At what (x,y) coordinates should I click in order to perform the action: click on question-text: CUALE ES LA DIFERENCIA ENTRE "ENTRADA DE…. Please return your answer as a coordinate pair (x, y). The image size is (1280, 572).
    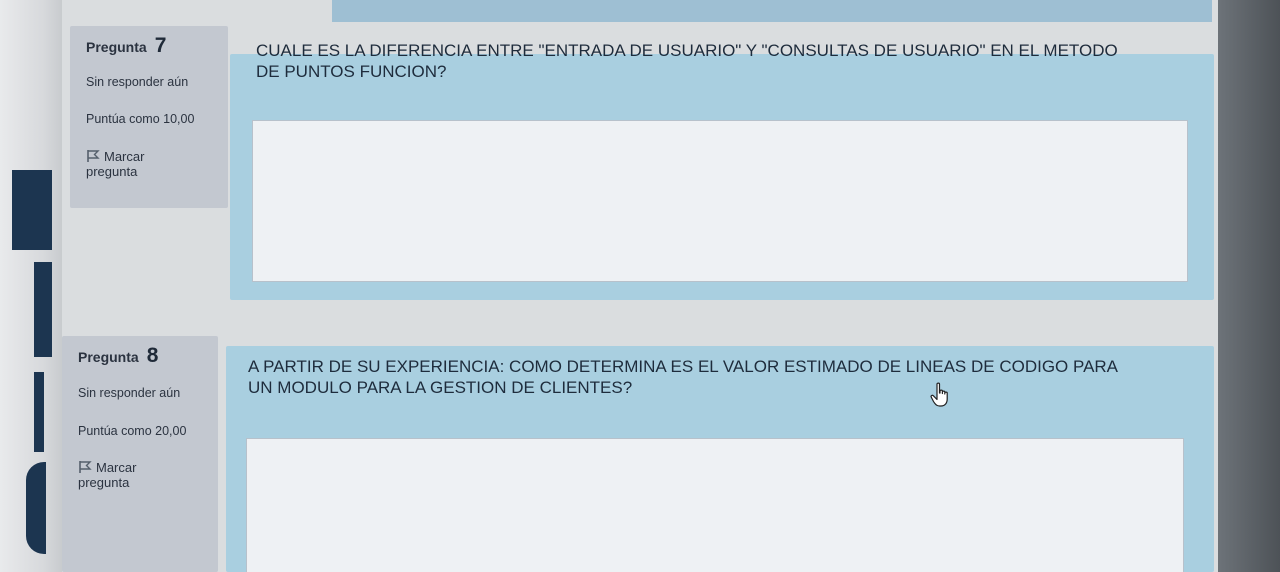
    Looking at the image, I should click on (687, 61).